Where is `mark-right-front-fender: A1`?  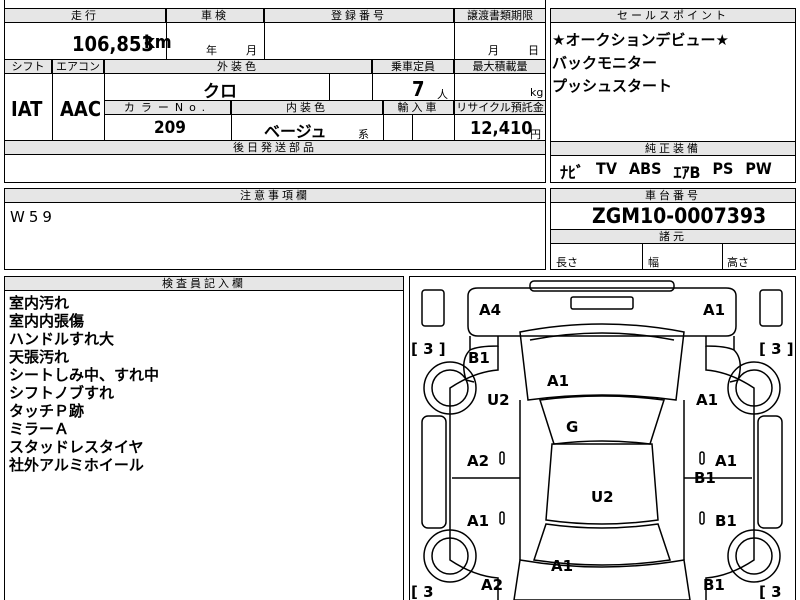
mark-right-front-fender: A1 is located at coordinates (707, 400).